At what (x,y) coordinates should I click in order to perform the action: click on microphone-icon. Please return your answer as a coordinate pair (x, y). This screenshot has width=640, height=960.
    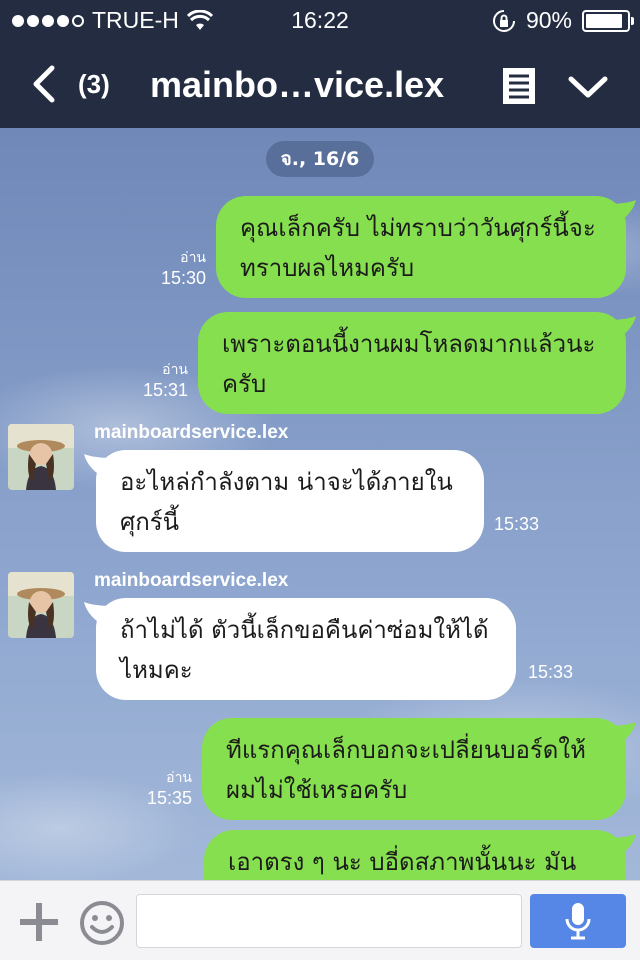
    Looking at the image, I should click on (578, 921).